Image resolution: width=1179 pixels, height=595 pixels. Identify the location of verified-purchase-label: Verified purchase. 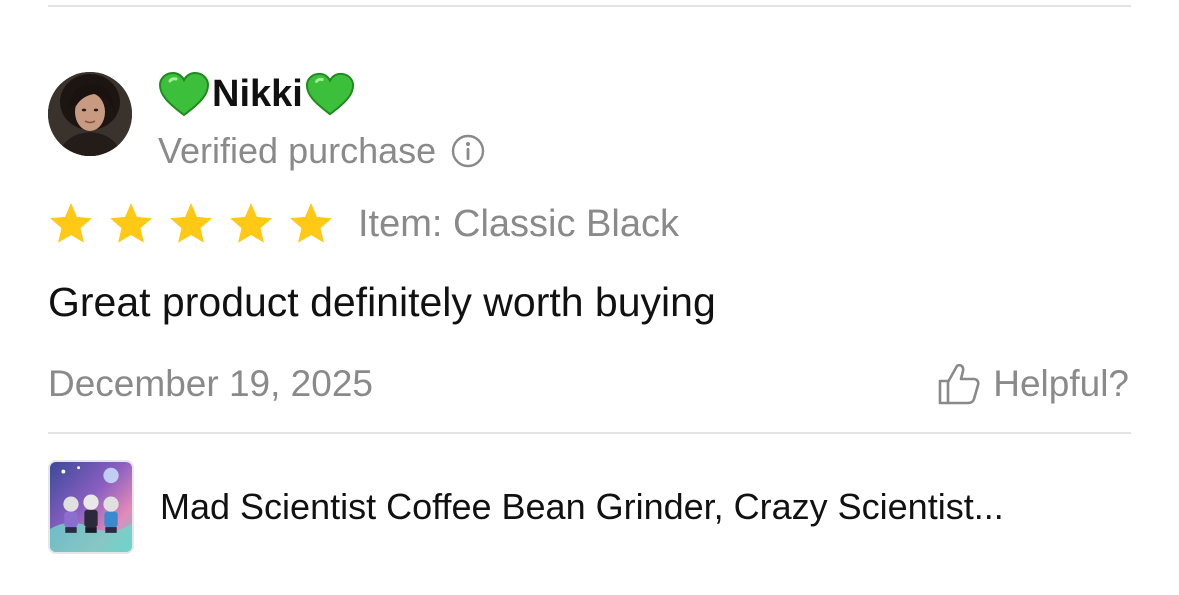
(297, 150).